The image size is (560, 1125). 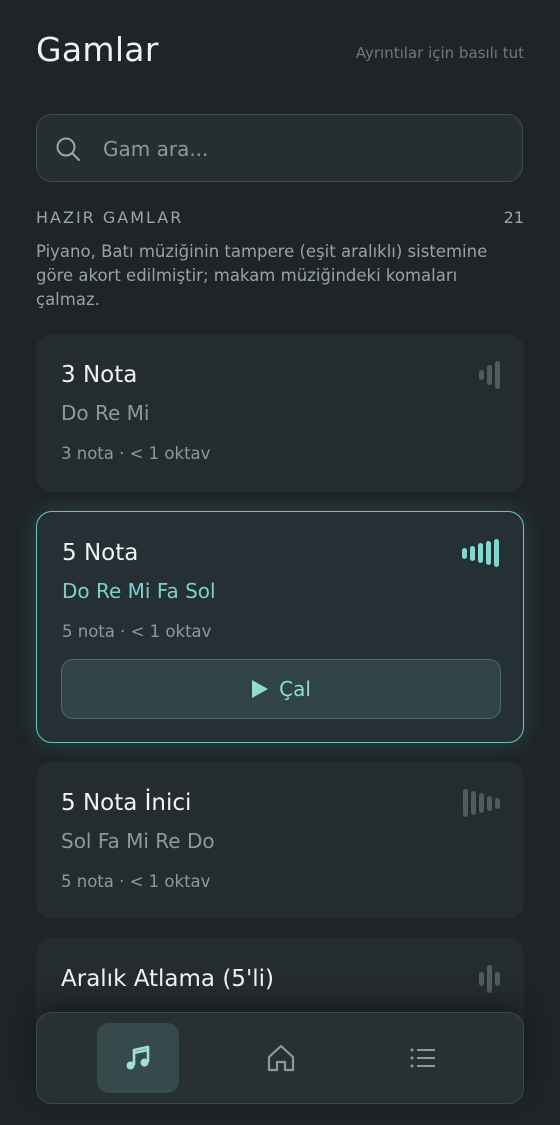 I want to click on scale-title: 3 Nota, so click(x=99, y=375).